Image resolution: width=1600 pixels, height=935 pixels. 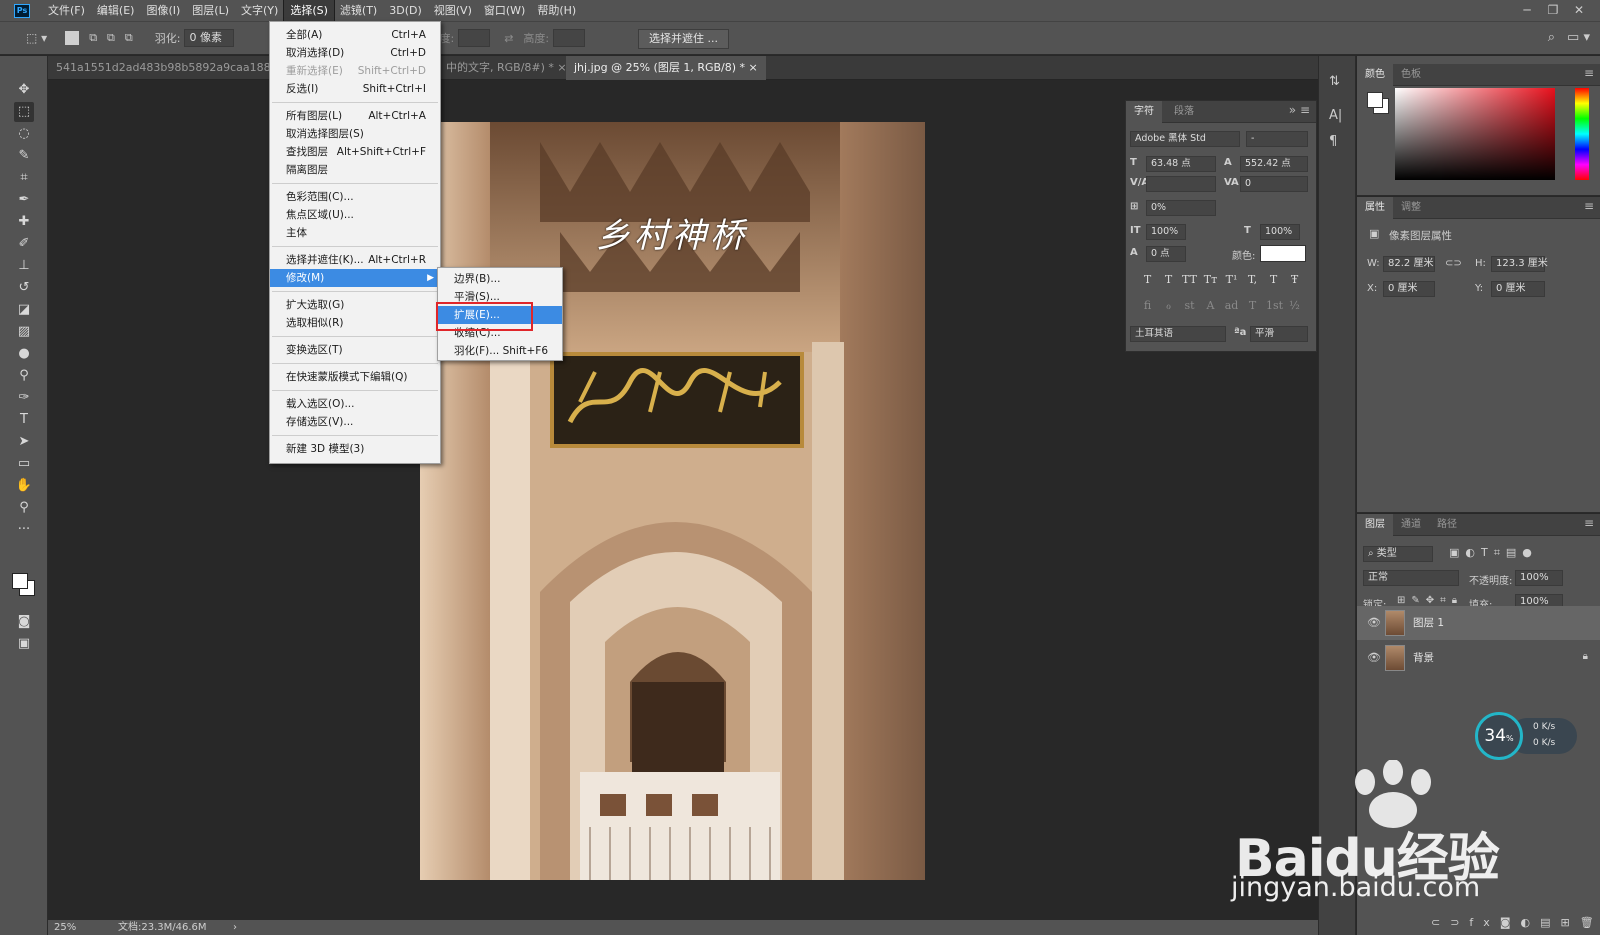 What do you see at coordinates (358, 10) in the screenshot?
I see `menu-item-6: 滤镜(T)` at bounding box center [358, 10].